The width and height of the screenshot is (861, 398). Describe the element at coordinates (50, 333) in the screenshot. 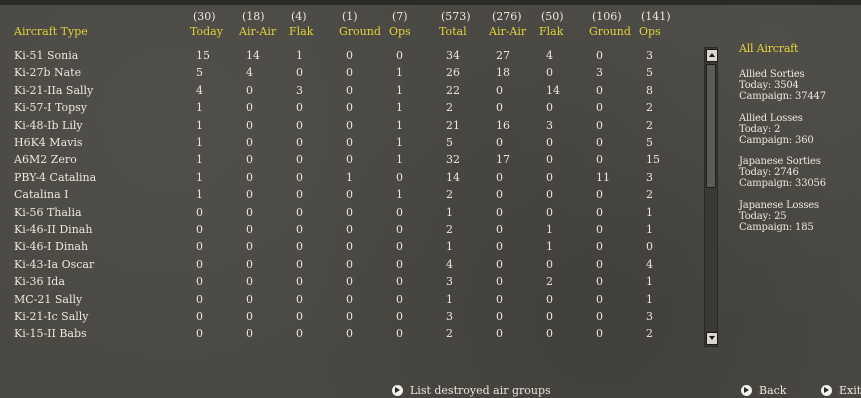

I see `cell-aircraft-name: Ki-15-II Babs` at that location.